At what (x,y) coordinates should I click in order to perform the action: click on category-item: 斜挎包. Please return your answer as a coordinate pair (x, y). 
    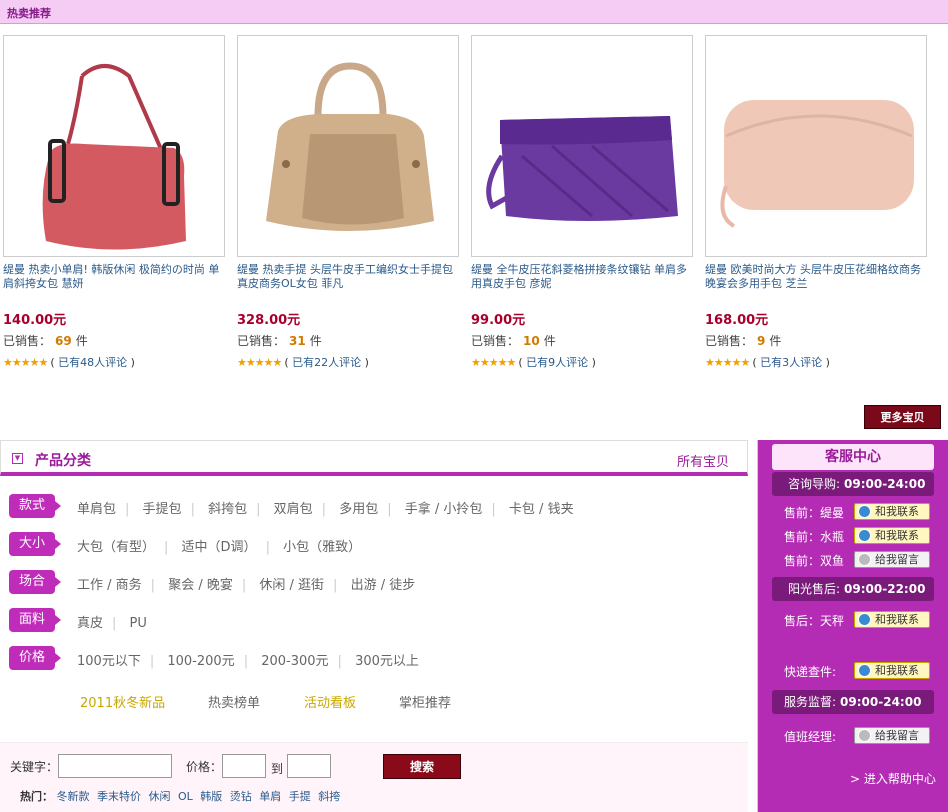
    Looking at the image, I should click on (227, 507).